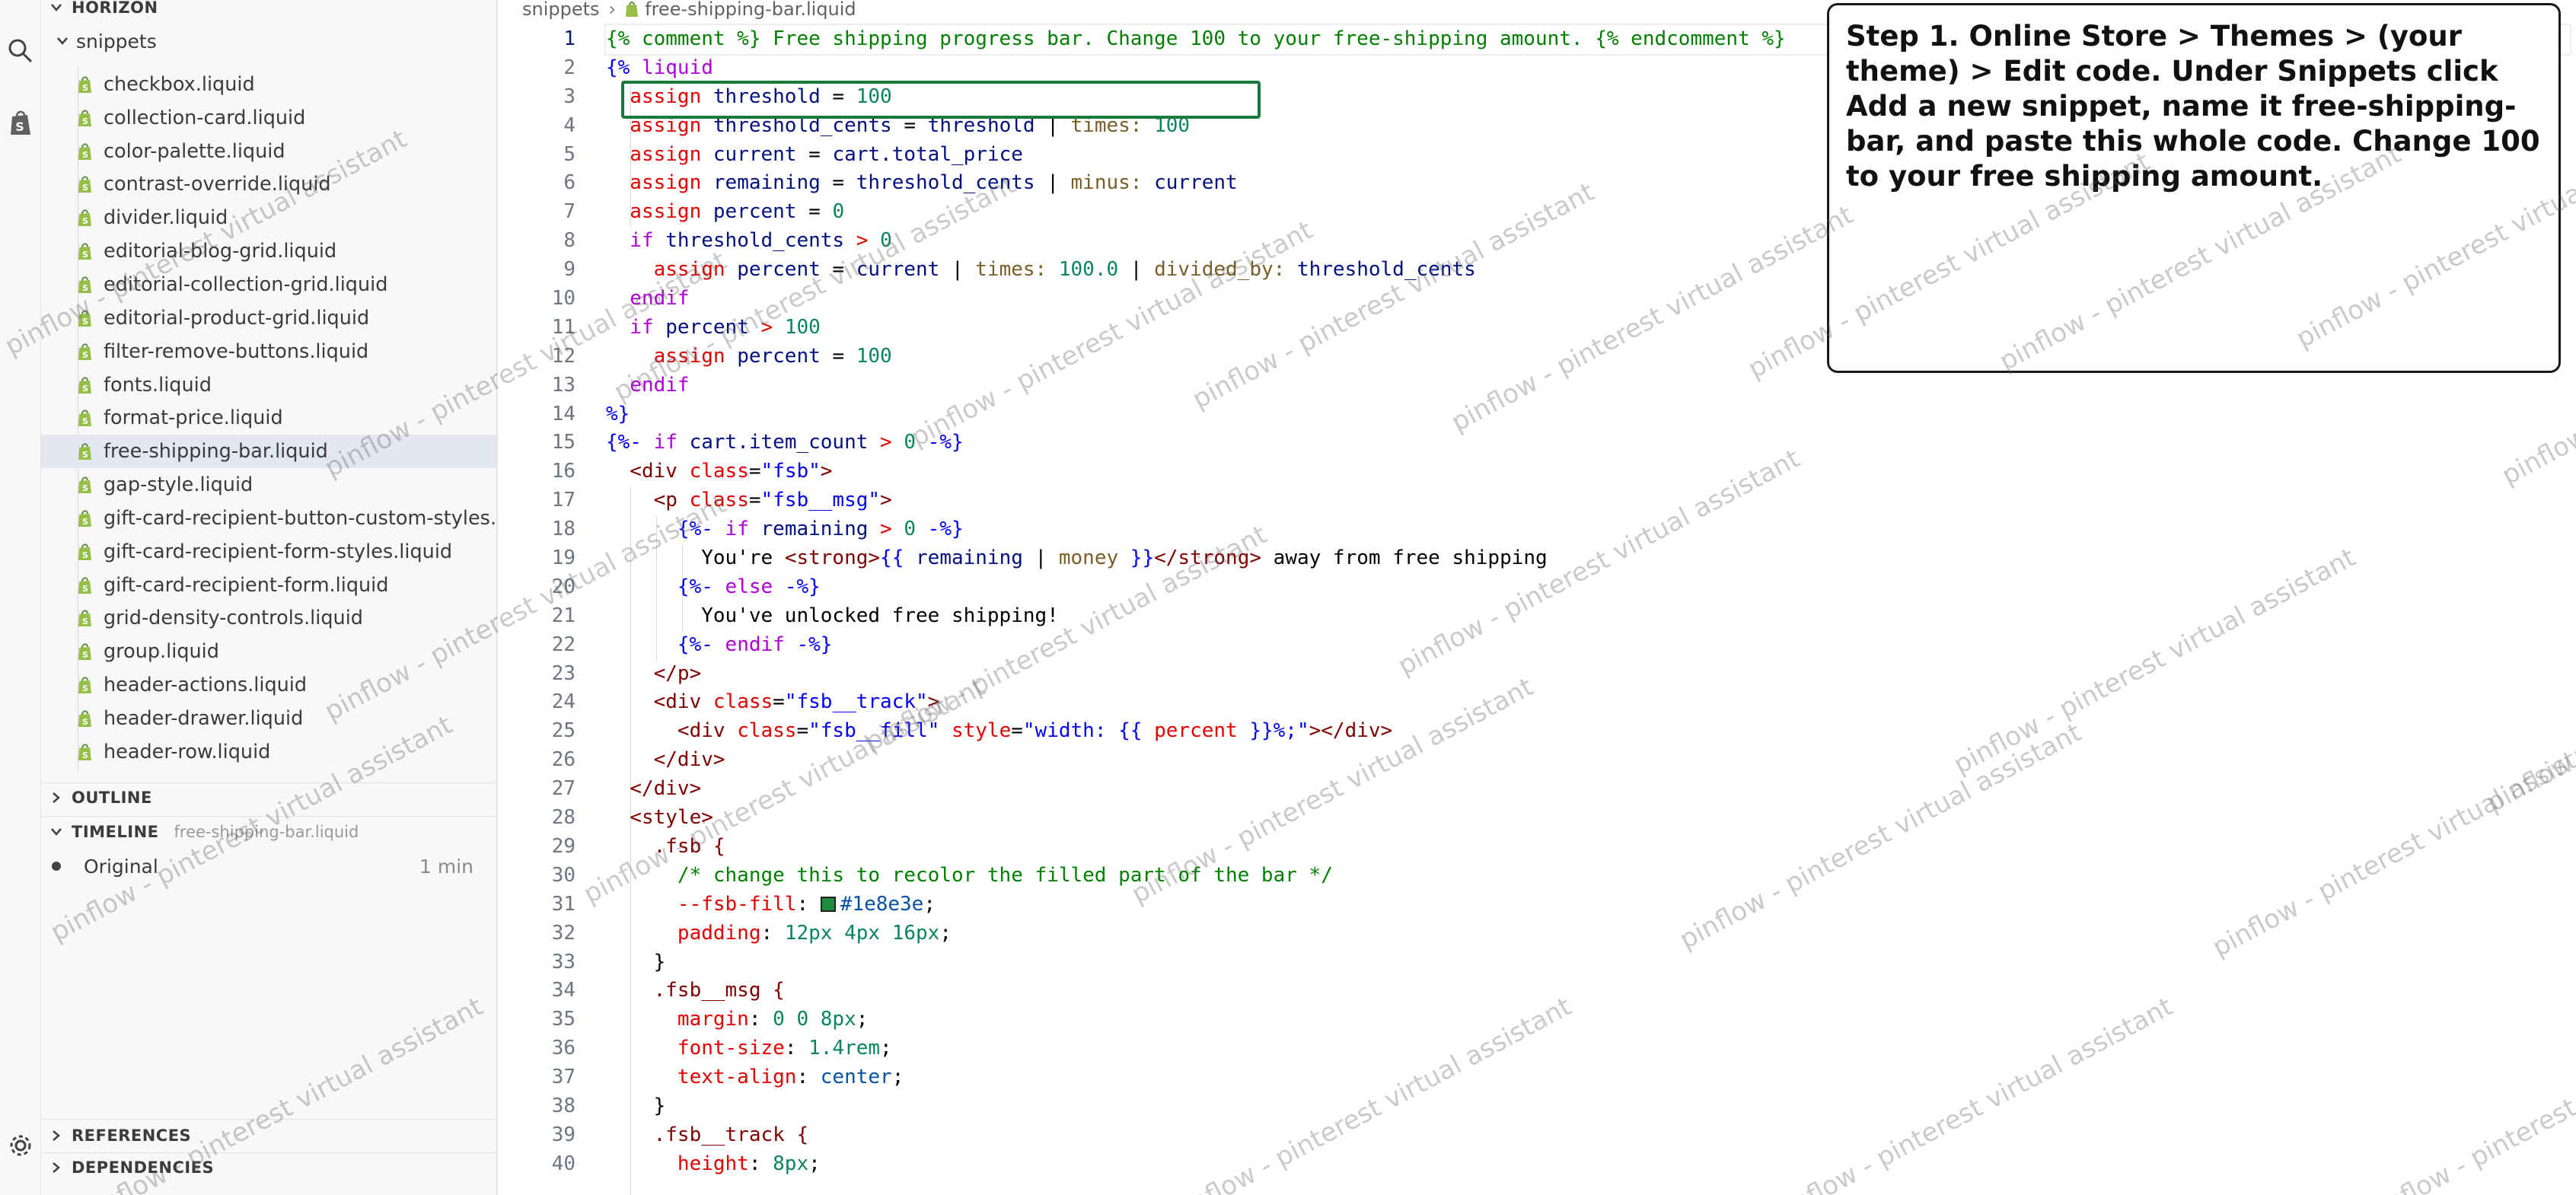  Describe the element at coordinates (563, 1134) in the screenshot. I see `line-number: 39` at that location.